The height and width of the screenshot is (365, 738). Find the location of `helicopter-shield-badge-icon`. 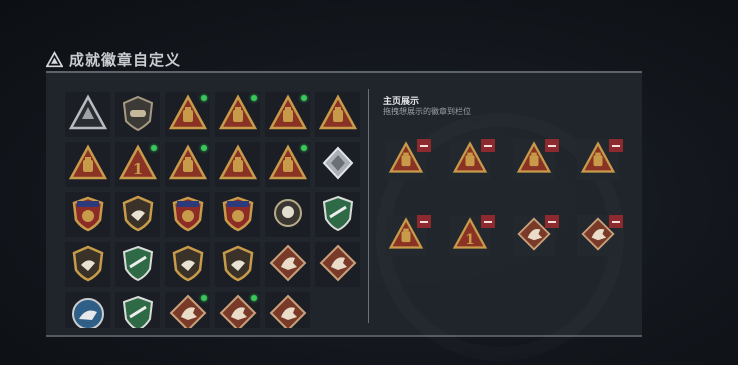

helicopter-shield-badge-icon is located at coordinates (138, 115).